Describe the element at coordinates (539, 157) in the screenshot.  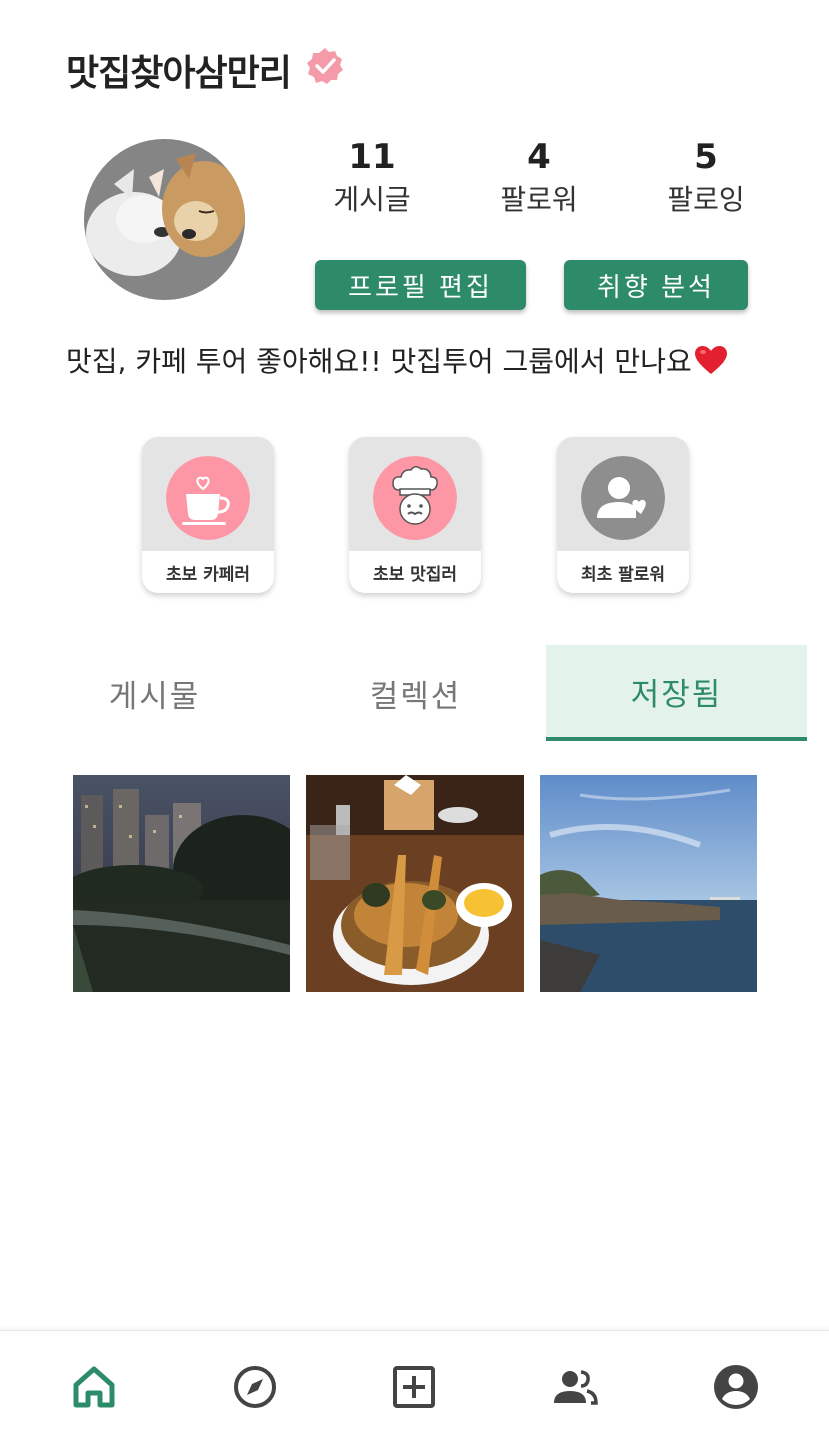
I see `stat-followers-value: 4` at that location.